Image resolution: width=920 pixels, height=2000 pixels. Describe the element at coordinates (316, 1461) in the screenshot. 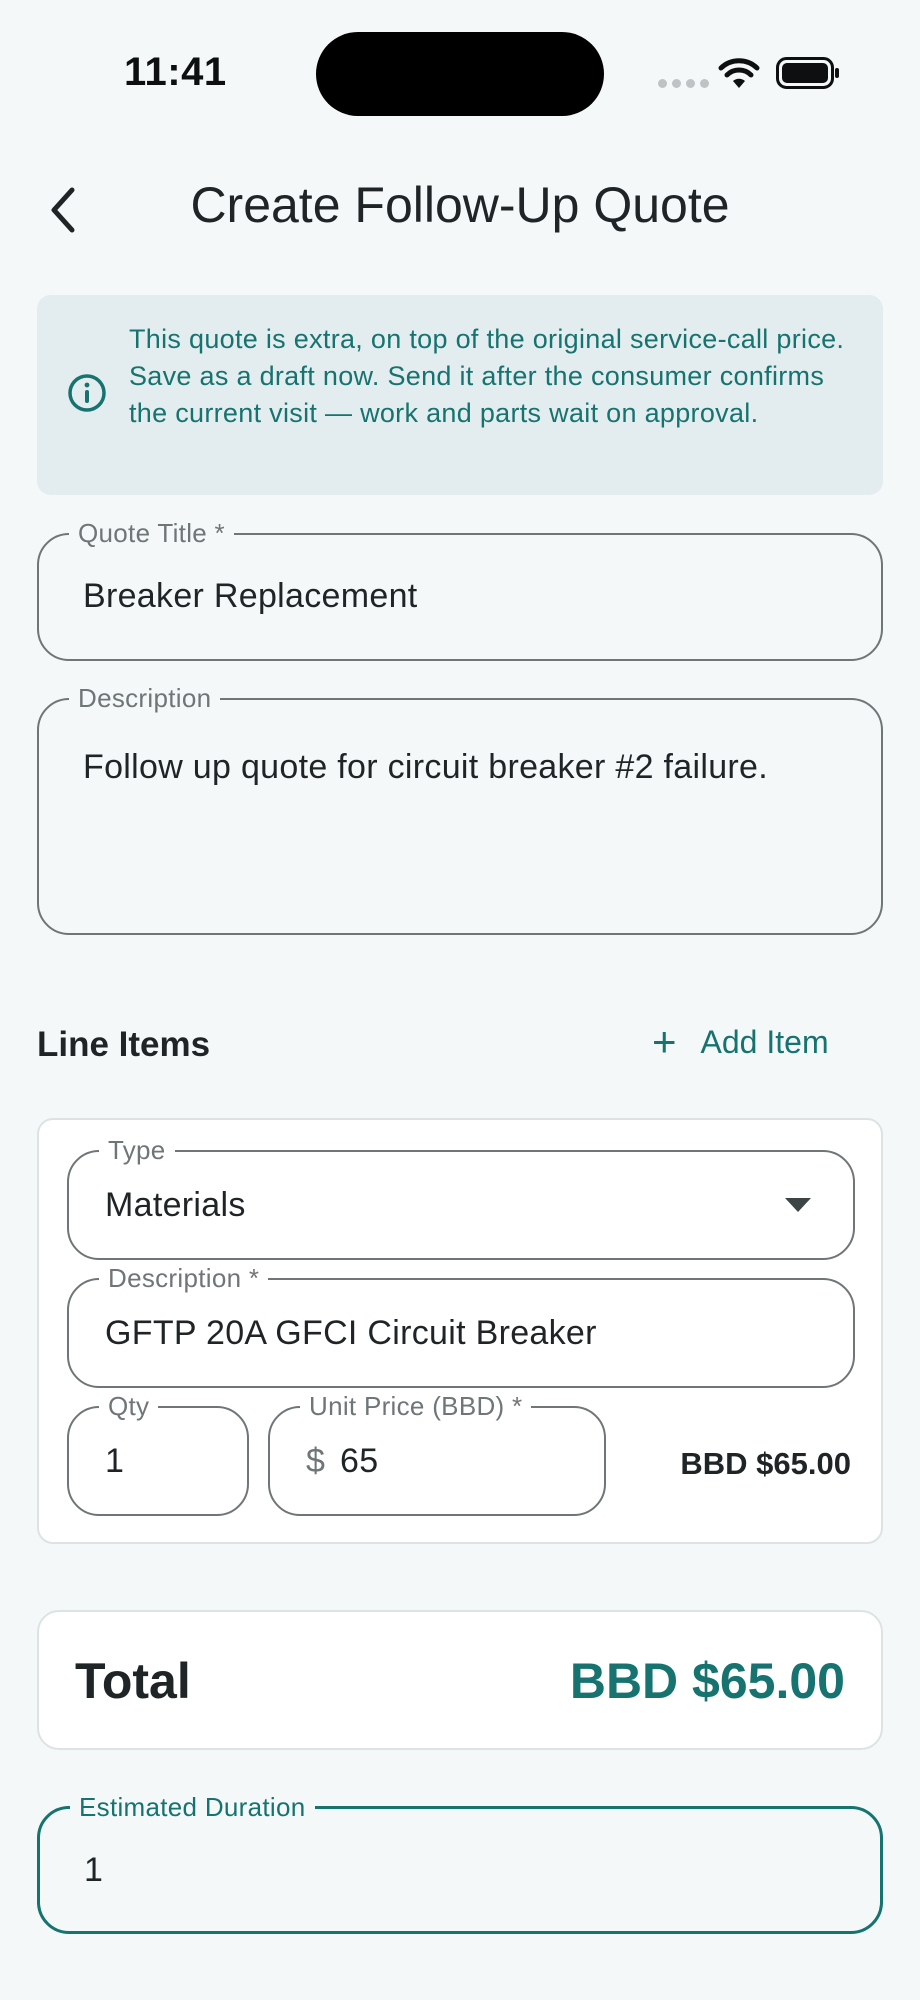

I see `currency-prefix: $` at that location.